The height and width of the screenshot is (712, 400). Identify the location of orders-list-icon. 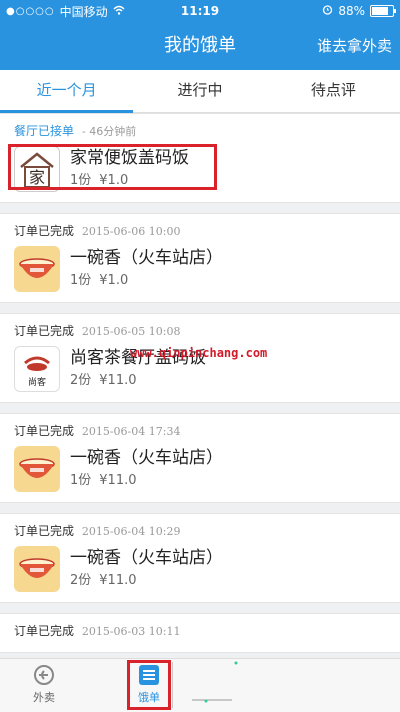
(149, 675).